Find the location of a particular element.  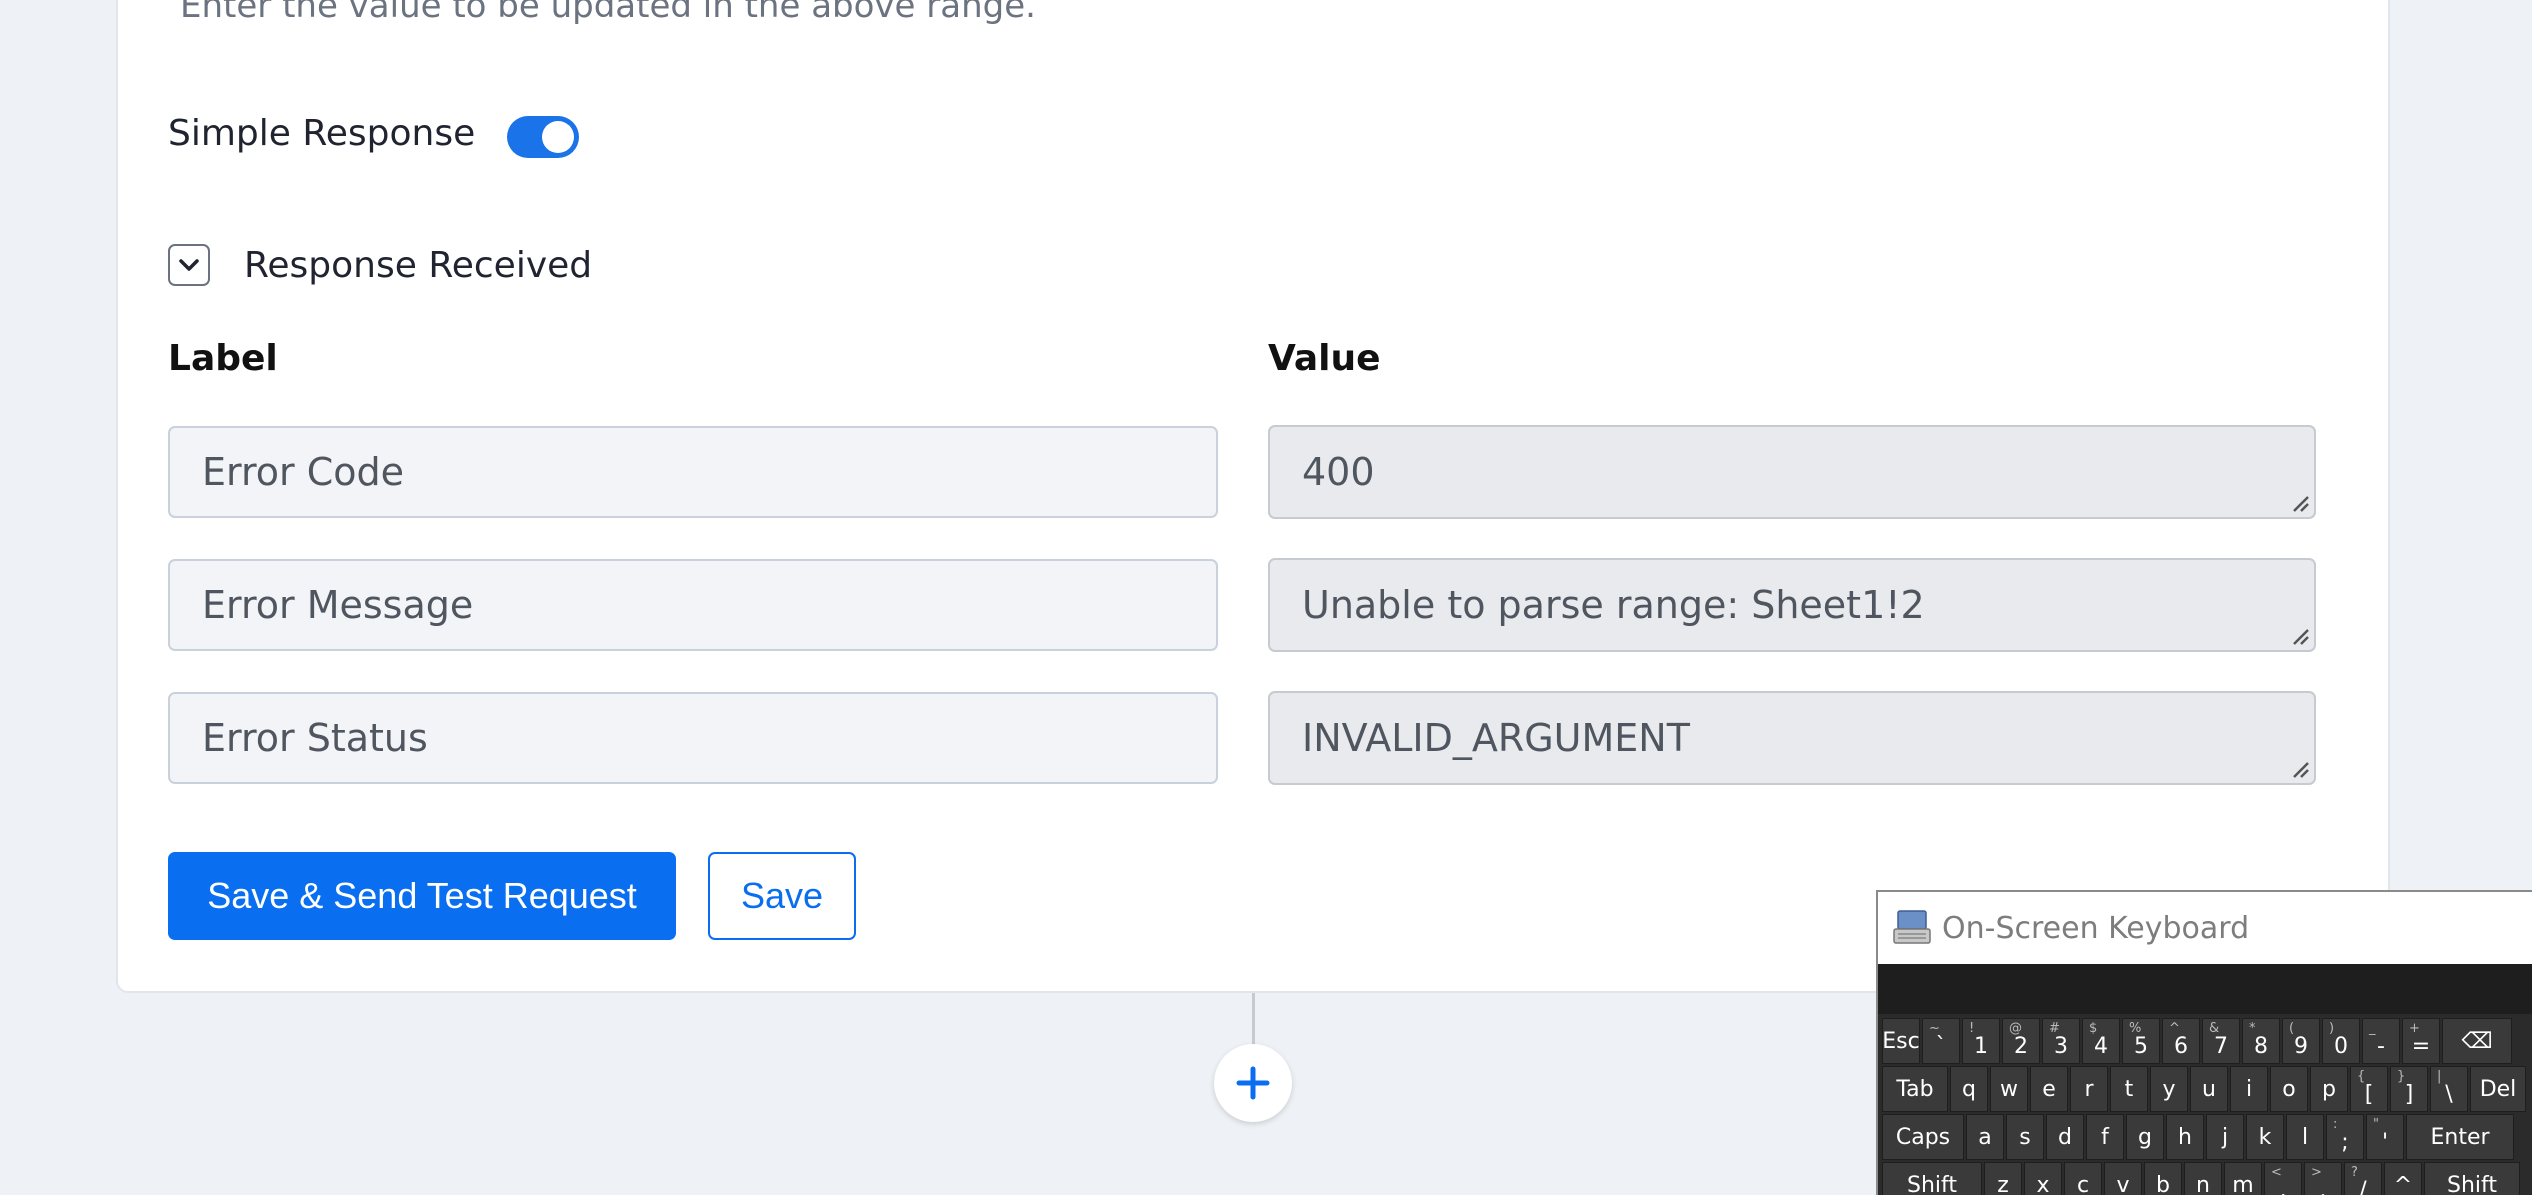

osk-key-glyph: z is located at coordinates (2003, 1183).